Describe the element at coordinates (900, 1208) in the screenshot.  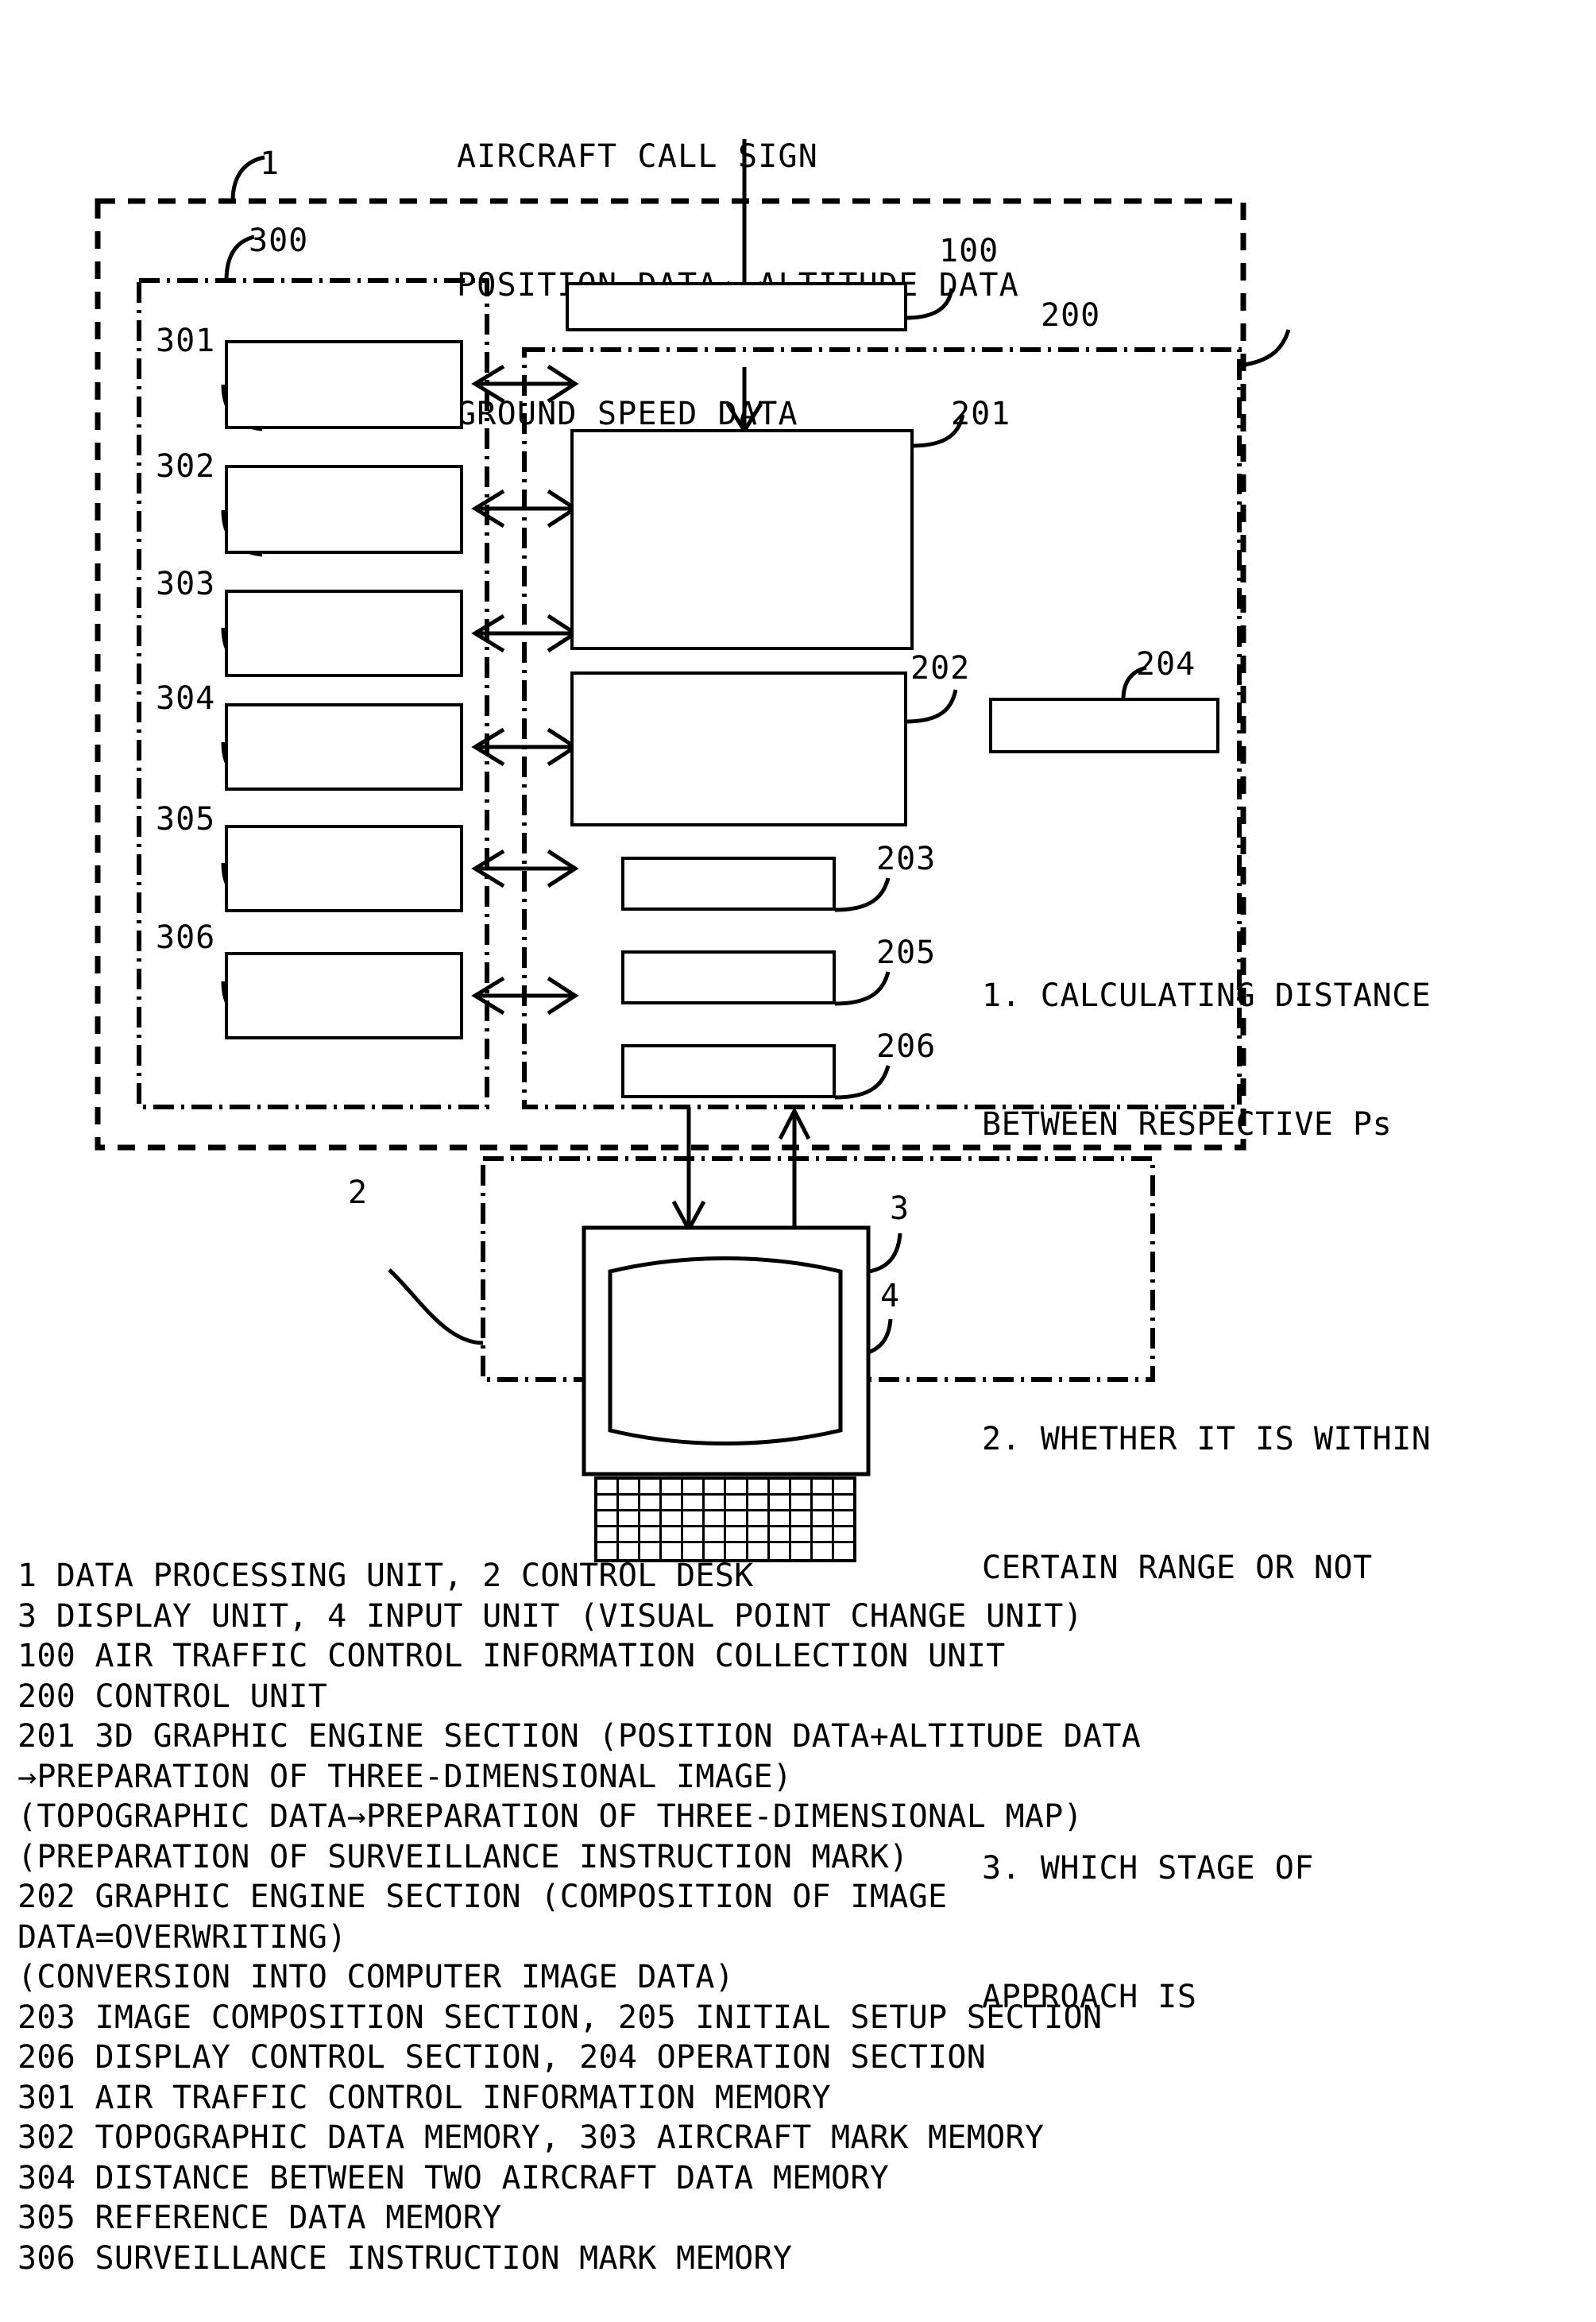
I see `ref-label-3: 3` at that location.